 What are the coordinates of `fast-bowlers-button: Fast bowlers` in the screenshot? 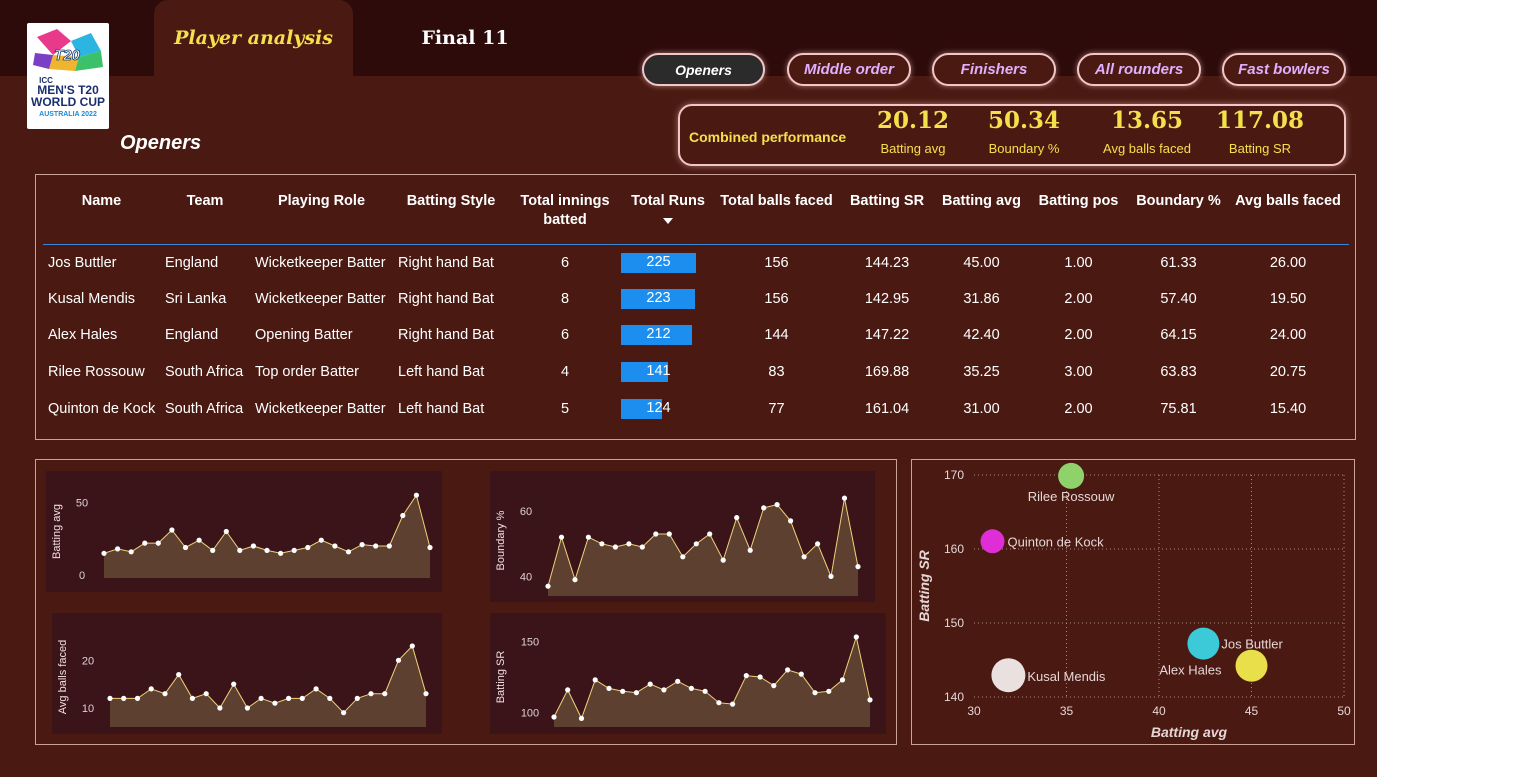 It's located at (1284, 69).